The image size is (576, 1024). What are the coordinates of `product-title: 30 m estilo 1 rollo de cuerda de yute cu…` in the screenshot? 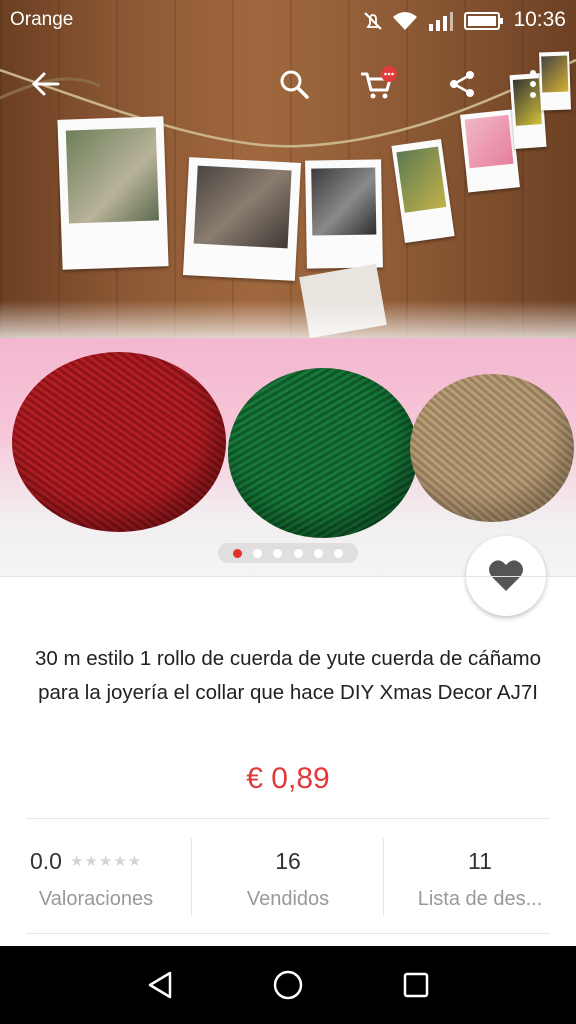 It's located at (288, 675).